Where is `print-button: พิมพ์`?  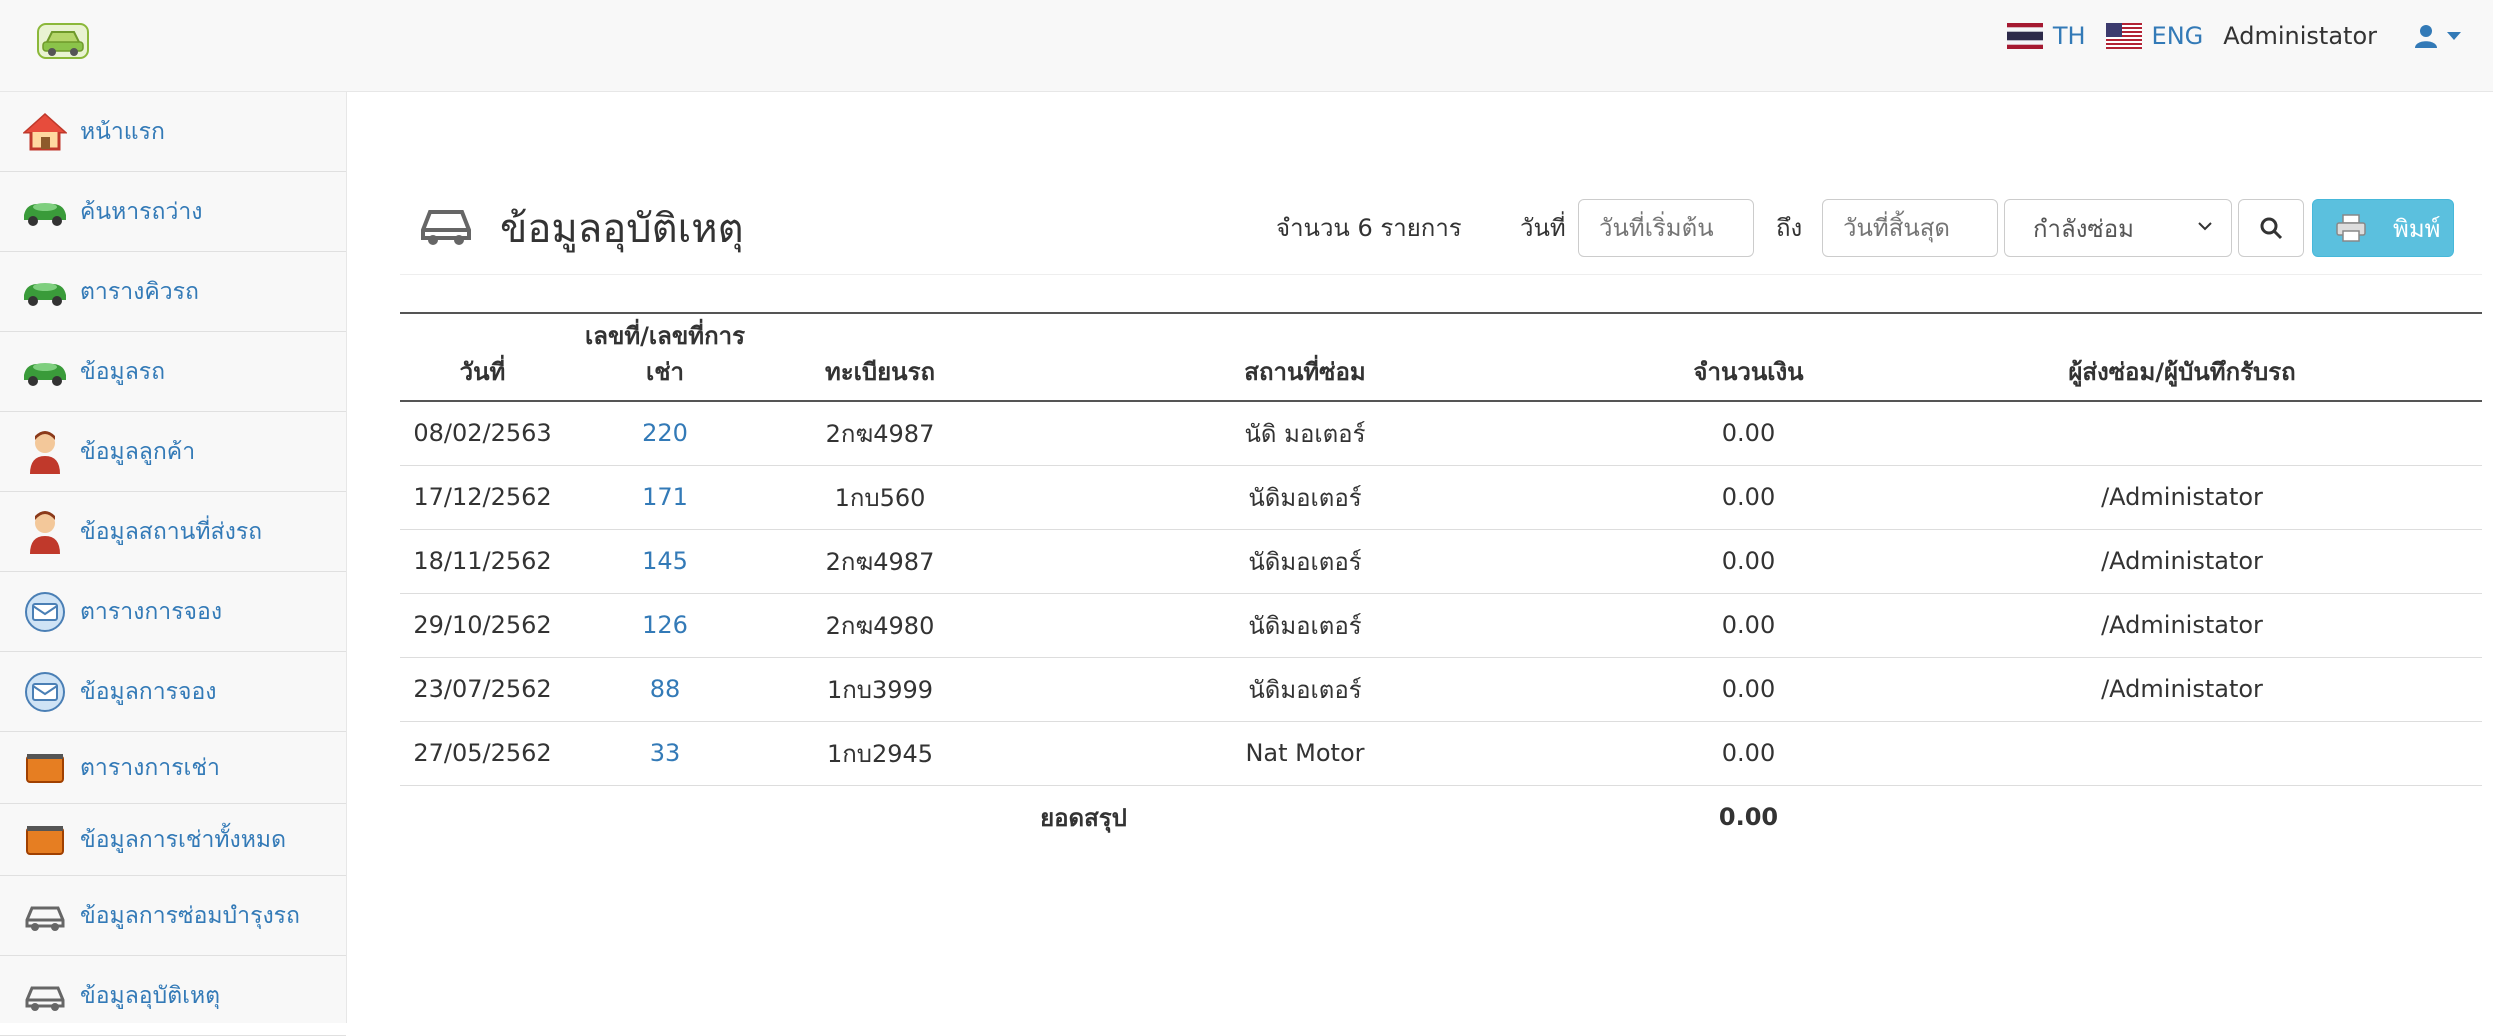
print-button: พิมพ์ is located at coordinates (2383, 228).